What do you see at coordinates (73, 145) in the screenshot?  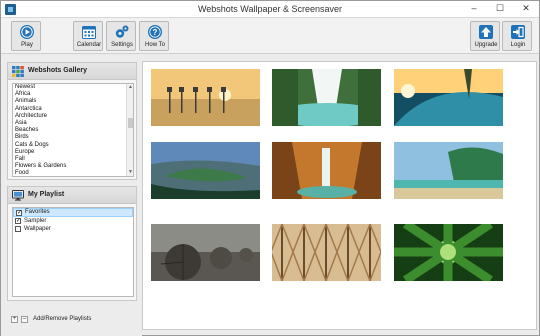 I see `gallery-category-item: Cats & Dogs` at bounding box center [73, 145].